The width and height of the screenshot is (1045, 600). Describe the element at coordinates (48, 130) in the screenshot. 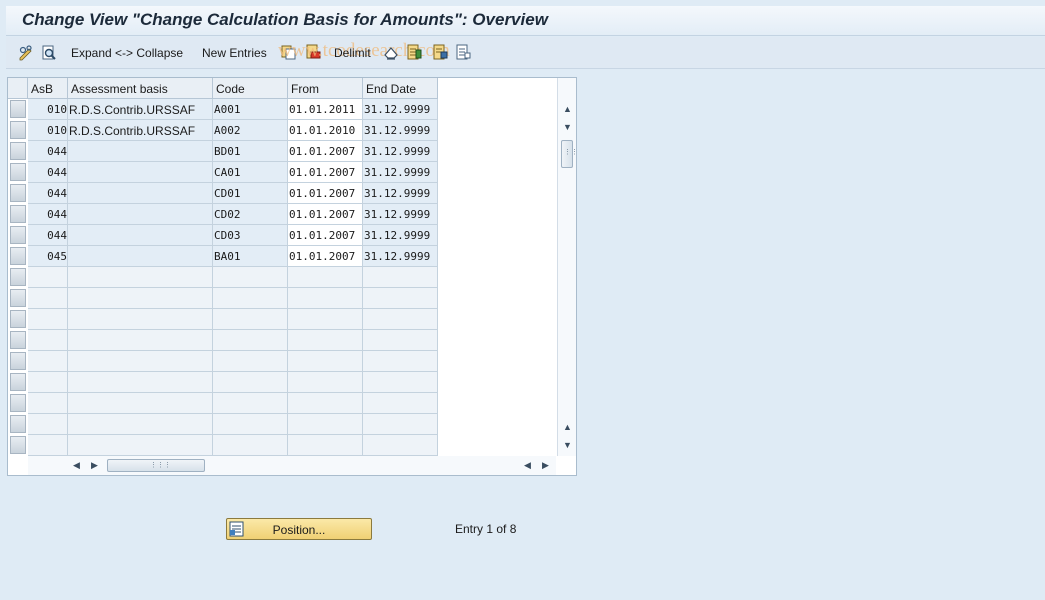

I see `cell-asb: 010` at that location.